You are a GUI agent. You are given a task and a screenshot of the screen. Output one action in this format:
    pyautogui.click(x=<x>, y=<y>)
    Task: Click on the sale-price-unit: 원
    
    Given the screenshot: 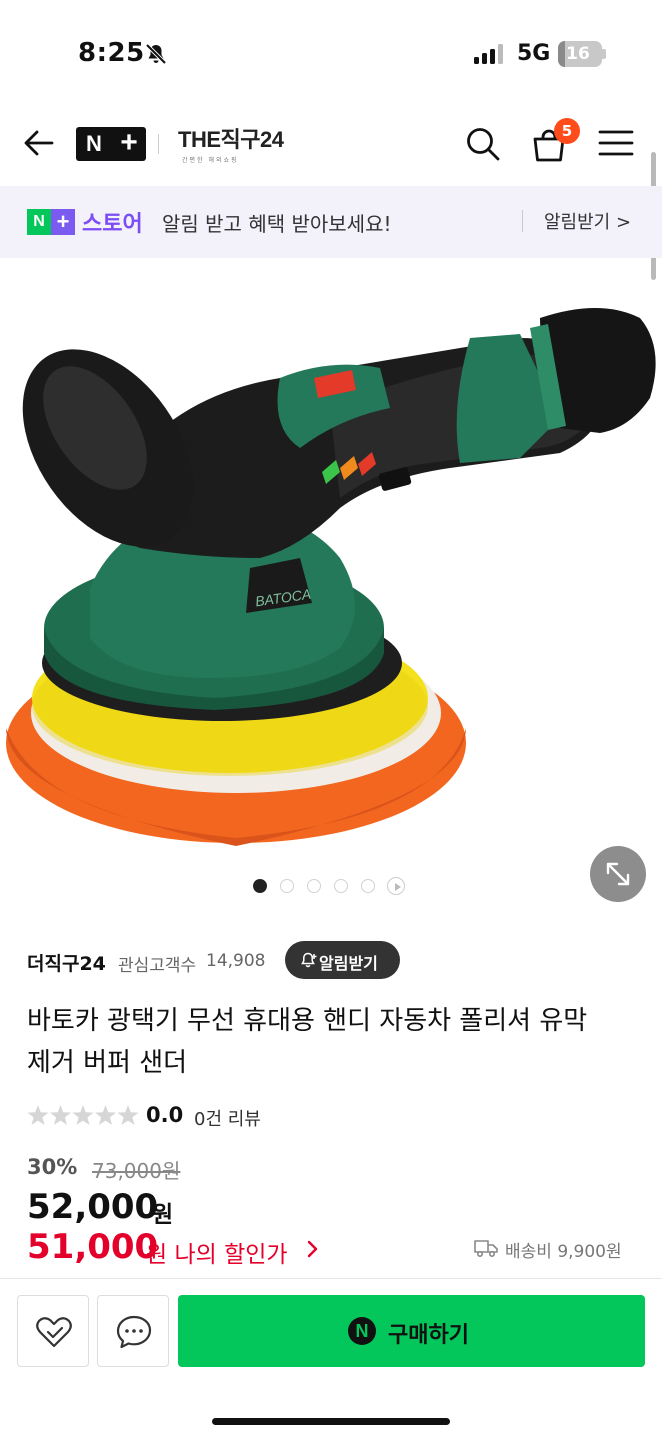 What is the action you would take?
    pyautogui.click(x=163, y=1215)
    